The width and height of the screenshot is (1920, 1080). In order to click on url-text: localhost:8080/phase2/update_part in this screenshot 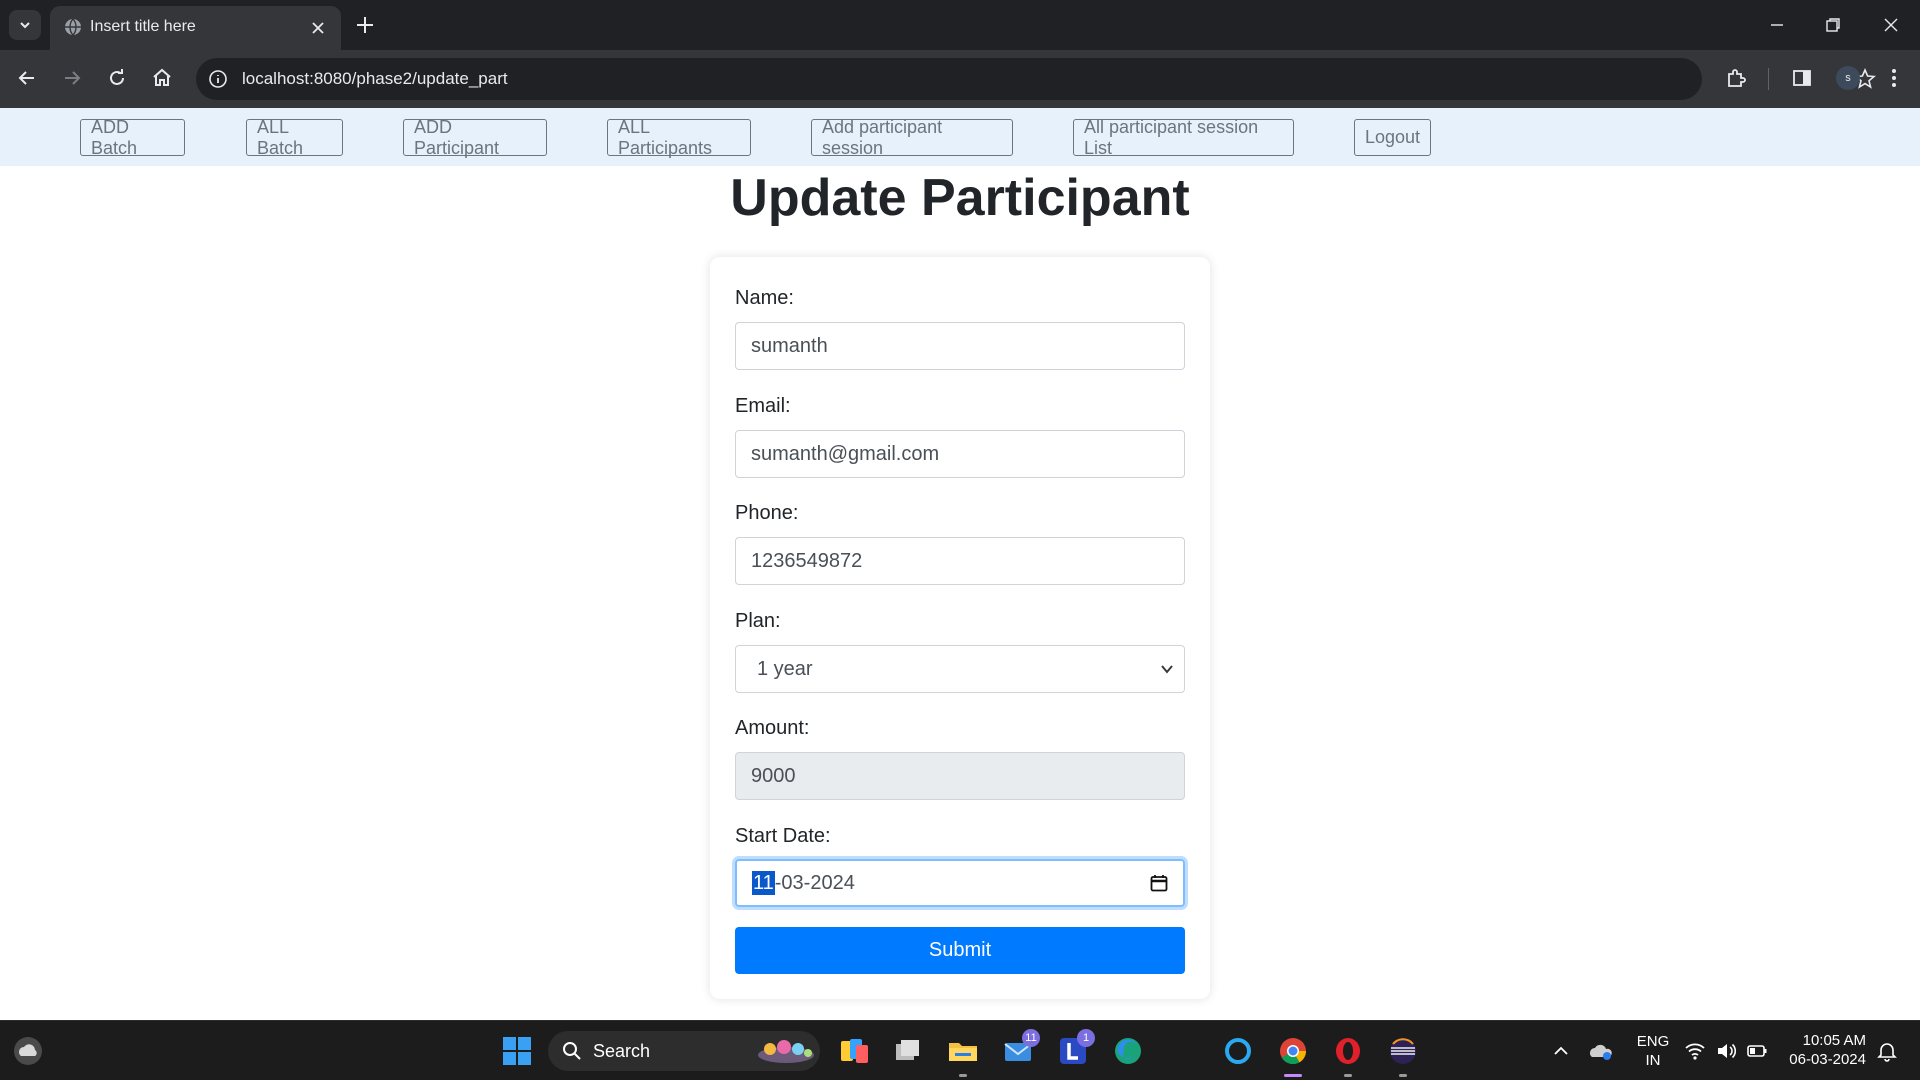, I will do `click(375, 79)`.